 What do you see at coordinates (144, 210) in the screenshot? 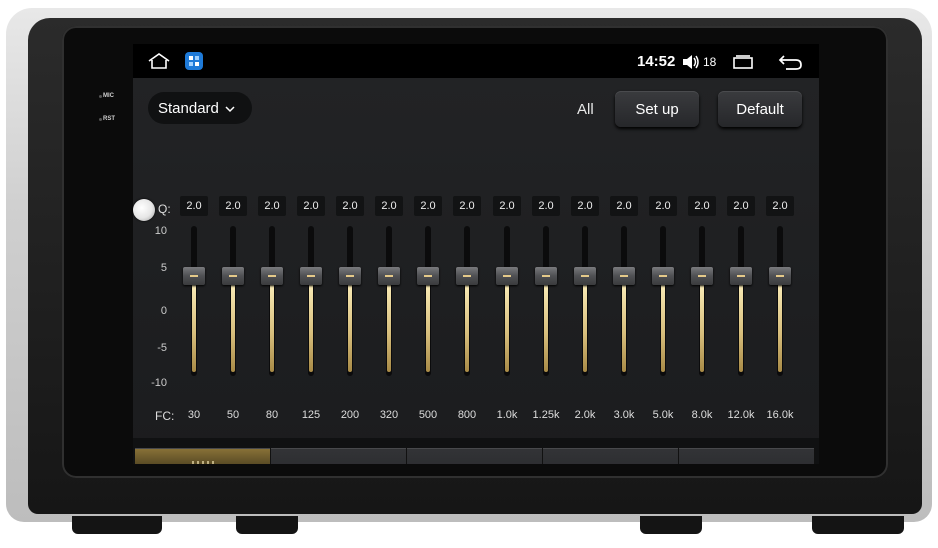
I see `assistive-touch-ball` at bounding box center [144, 210].